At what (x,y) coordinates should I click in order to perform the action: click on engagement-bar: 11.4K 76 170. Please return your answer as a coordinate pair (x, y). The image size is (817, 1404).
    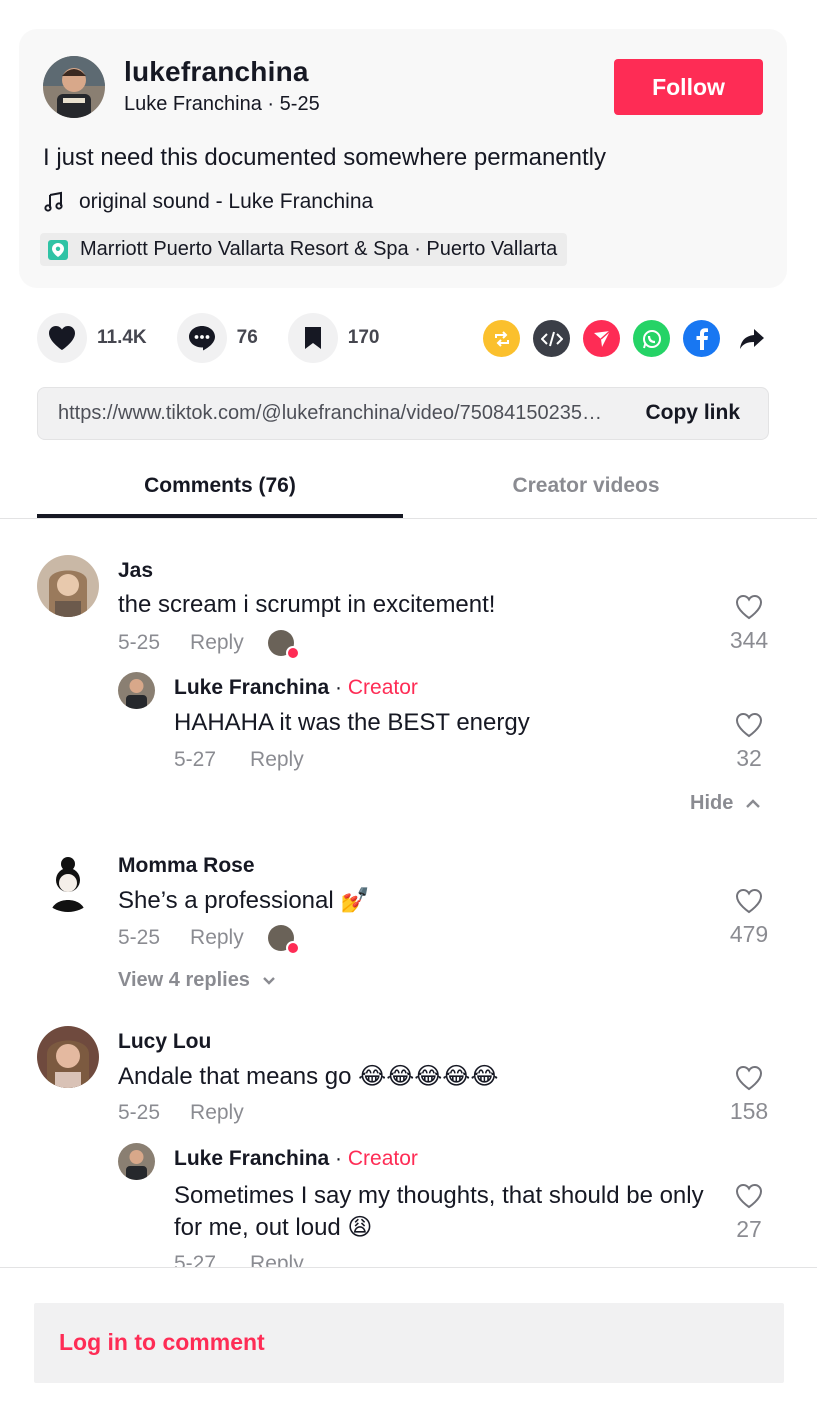
    Looking at the image, I should click on (223, 338).